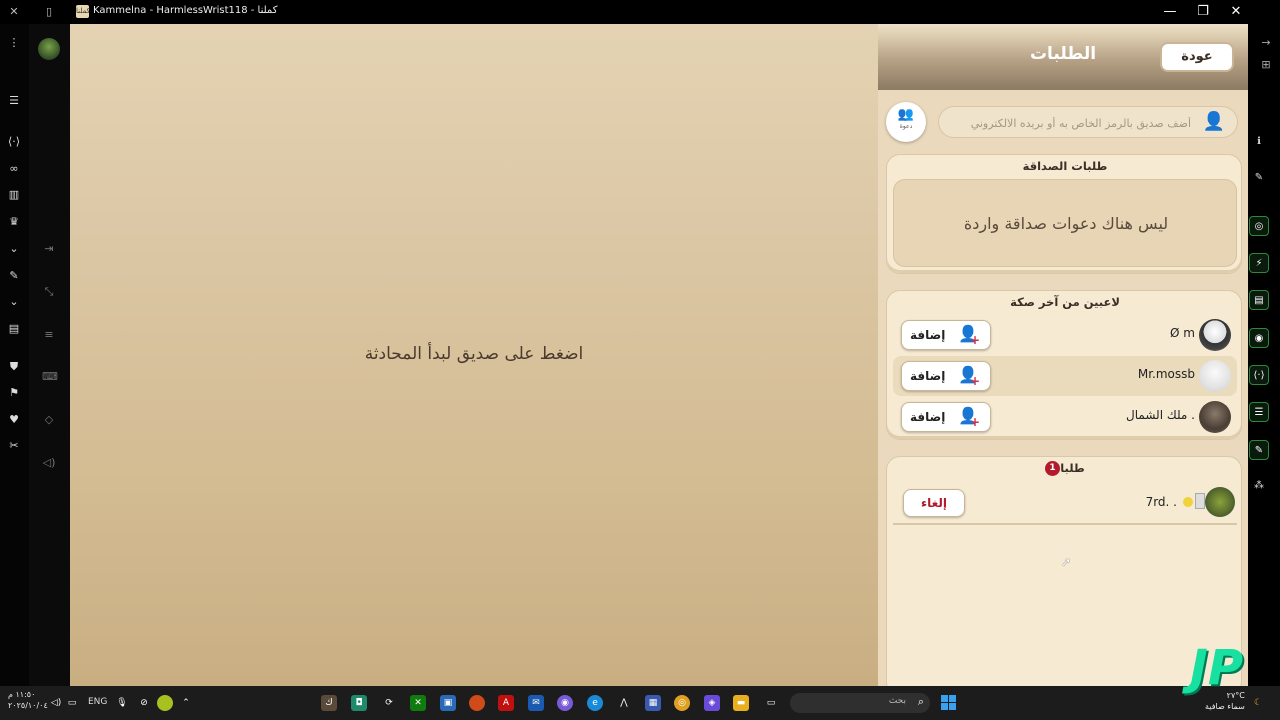  What do you see at coordinates (14, 329) in the screenshot?
I see `store-icon: ▤` at bounding box center [14, 329].